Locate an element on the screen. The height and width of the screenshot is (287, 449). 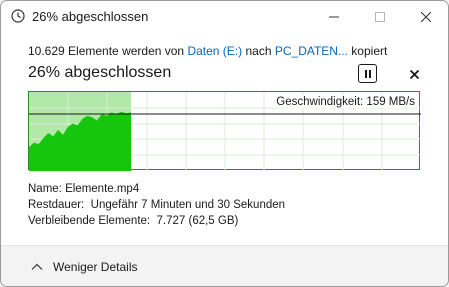
clock-icon is located at coordinates (18, 16).